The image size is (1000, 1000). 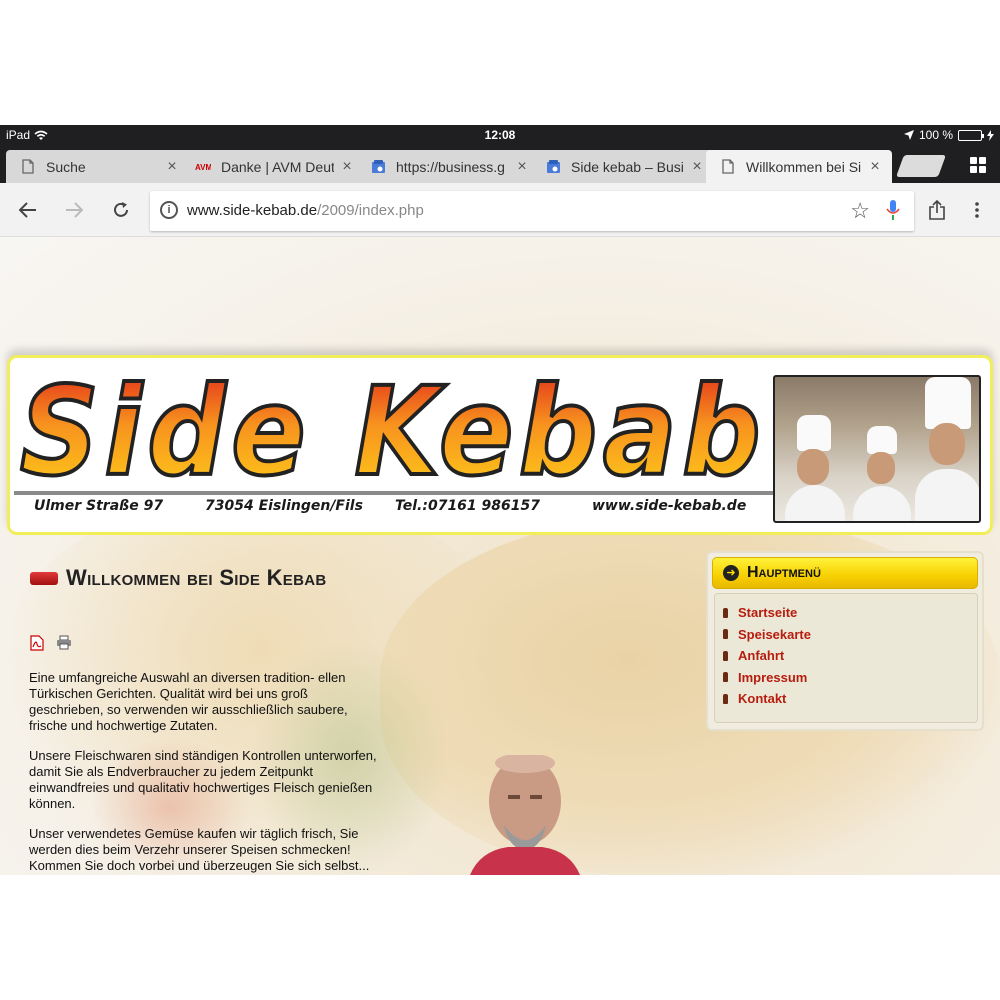 What do you see at coordinates (772, 677) in the screenshot?
I see `menu-link-label: Impressum` at bounding box center [772, 677].